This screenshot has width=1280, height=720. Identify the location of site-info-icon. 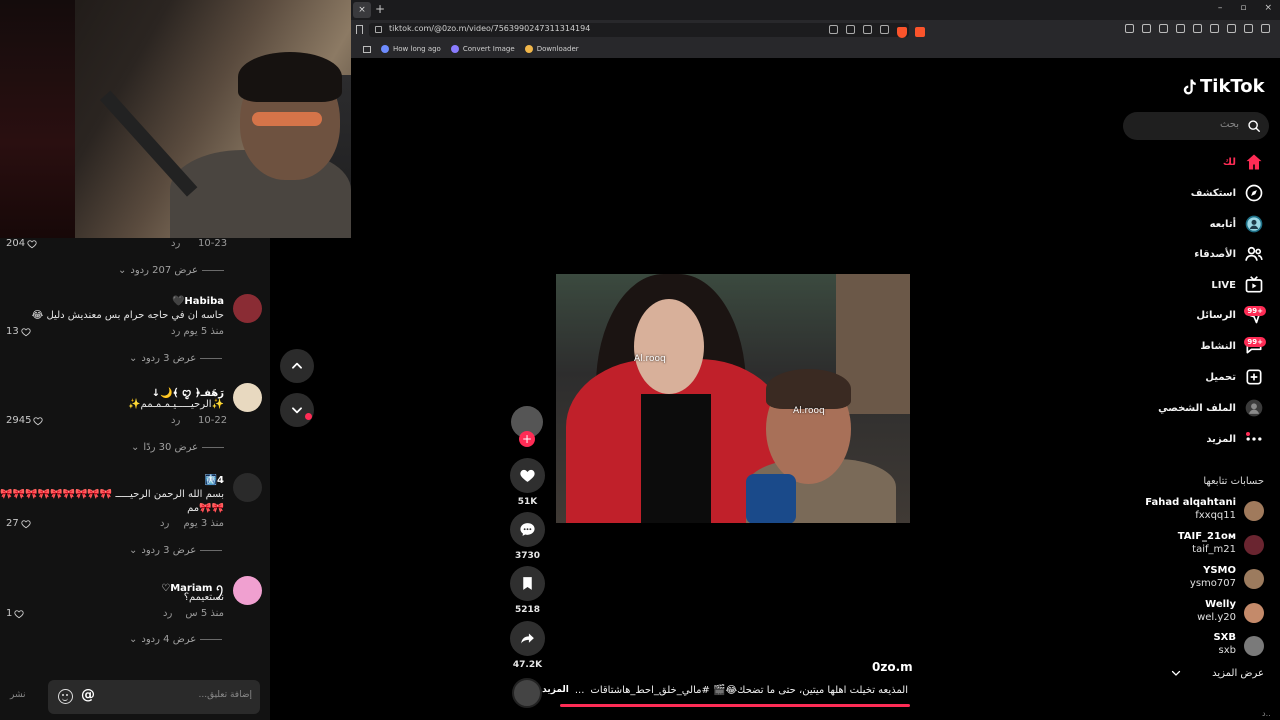
(378, 29).